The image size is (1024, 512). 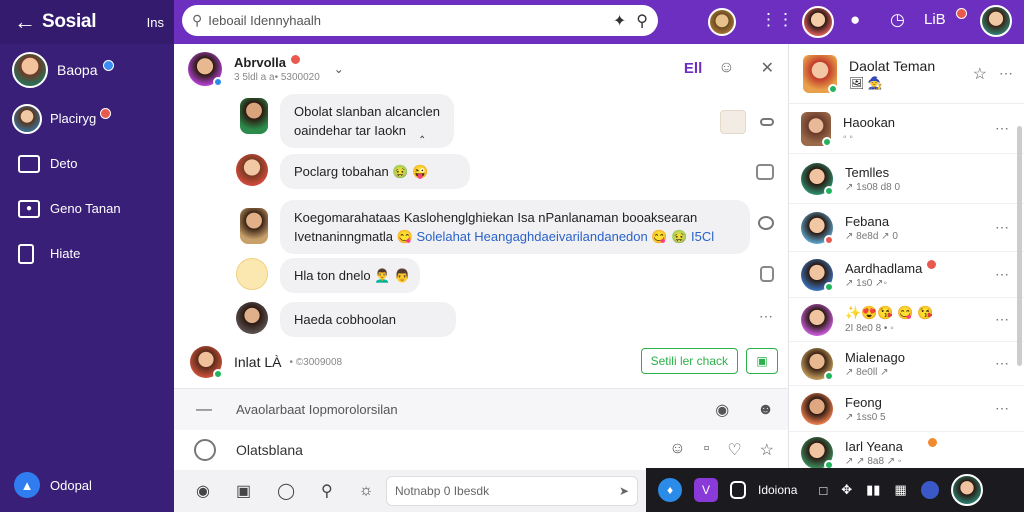 I want to click on clock-icon: ◷, so click(x=897, y=20).